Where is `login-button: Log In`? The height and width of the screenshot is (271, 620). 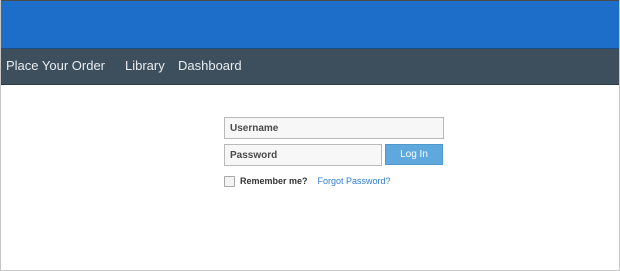 login-button: Log In is located at coordinates (414, 154).